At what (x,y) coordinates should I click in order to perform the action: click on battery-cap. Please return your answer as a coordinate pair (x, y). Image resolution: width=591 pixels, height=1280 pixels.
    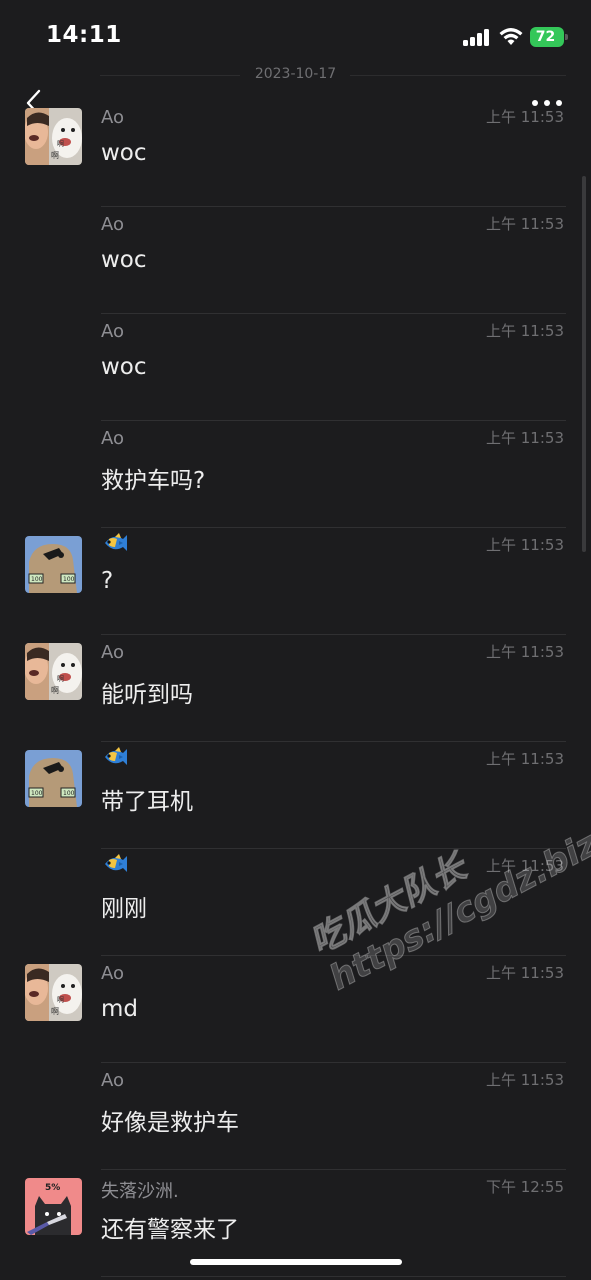
    Looking at the image, I should click on (566, 37).